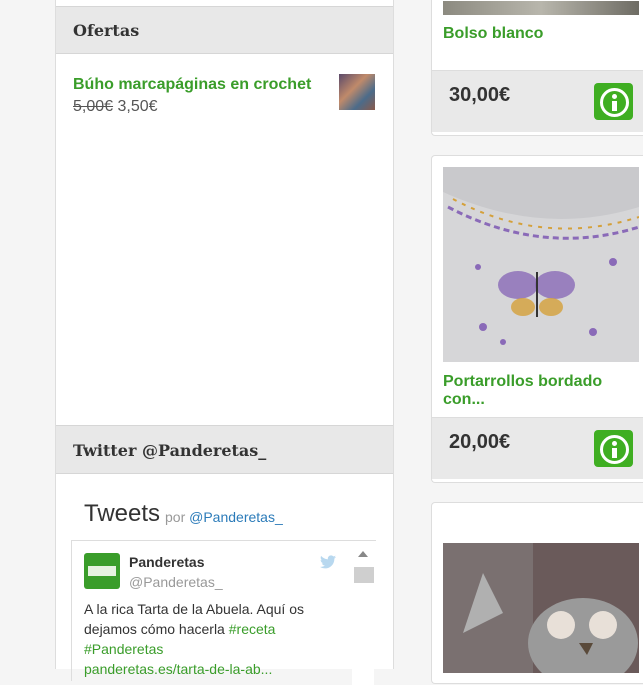 This screenshot has width=643, height=685. I want to click on scroll-up-arrow-icon, so click(363, 554).